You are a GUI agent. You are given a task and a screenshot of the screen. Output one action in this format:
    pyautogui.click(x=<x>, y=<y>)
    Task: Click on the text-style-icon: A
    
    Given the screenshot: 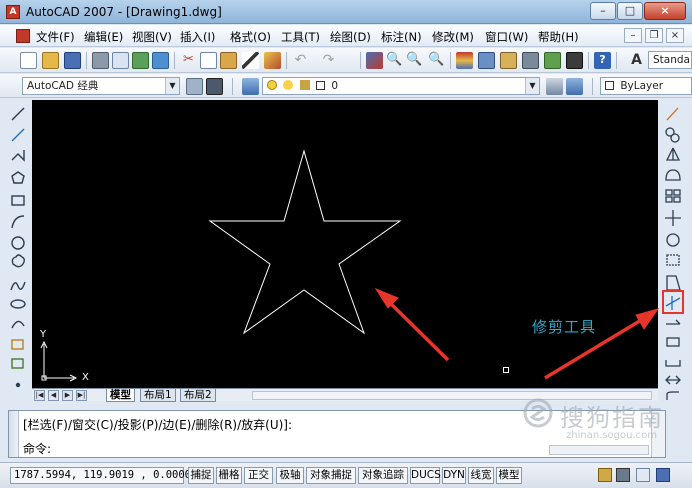 What is the action you would take?
    pyautogui.click(x=636, y=60)
    